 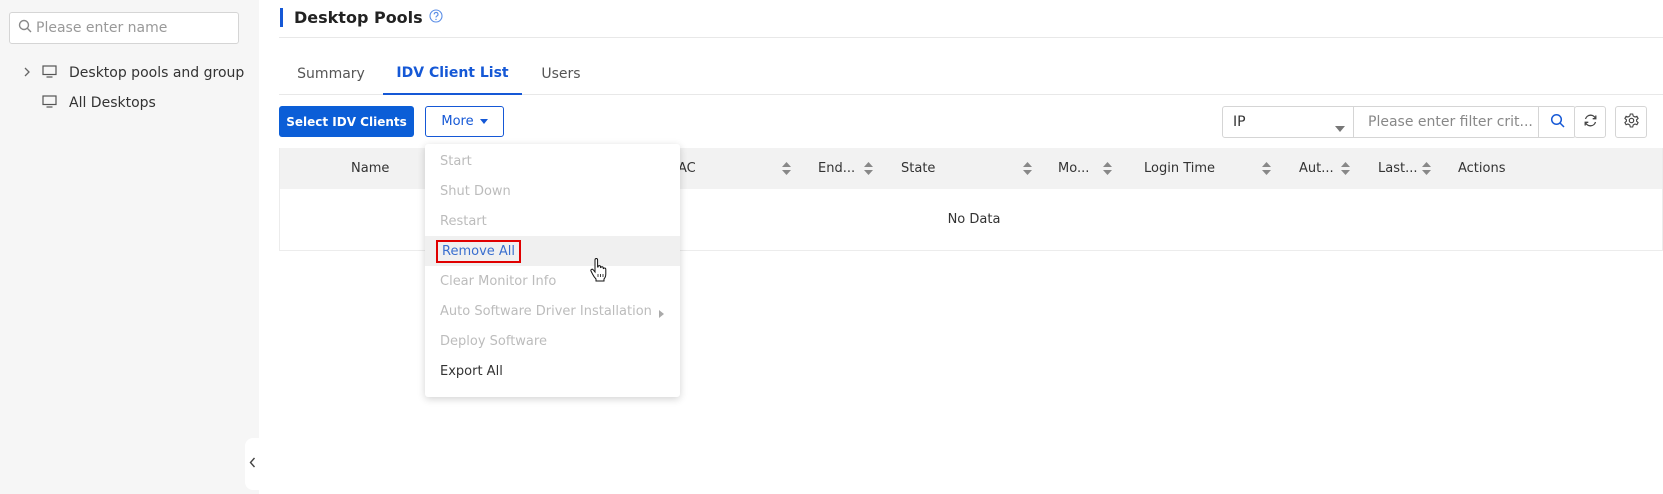 I want to click on tree-item-label: Desktop pools and group, so click(x=157, y=73).